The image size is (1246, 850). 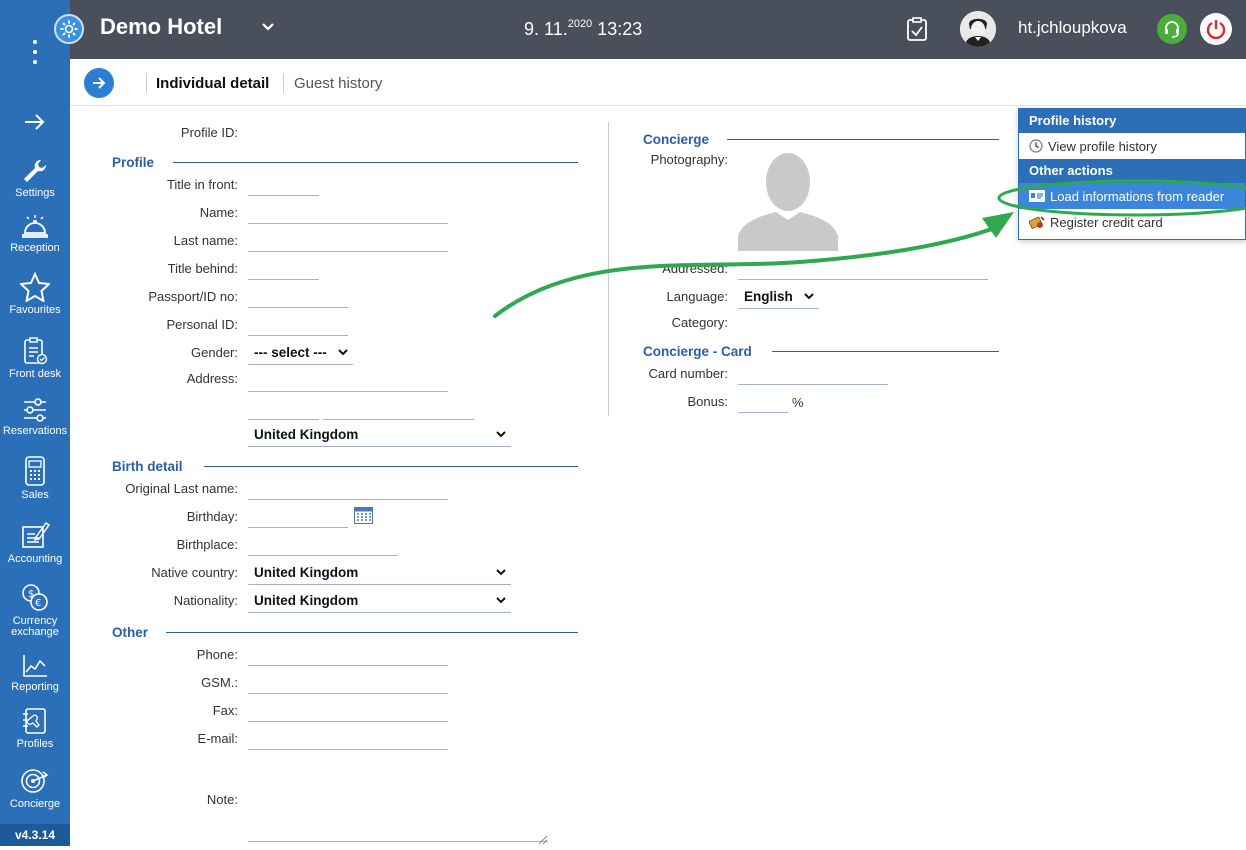 I want to click on sidebar-item-currency-exchange: $ € Currency exchange, so click(x=35, y=610).